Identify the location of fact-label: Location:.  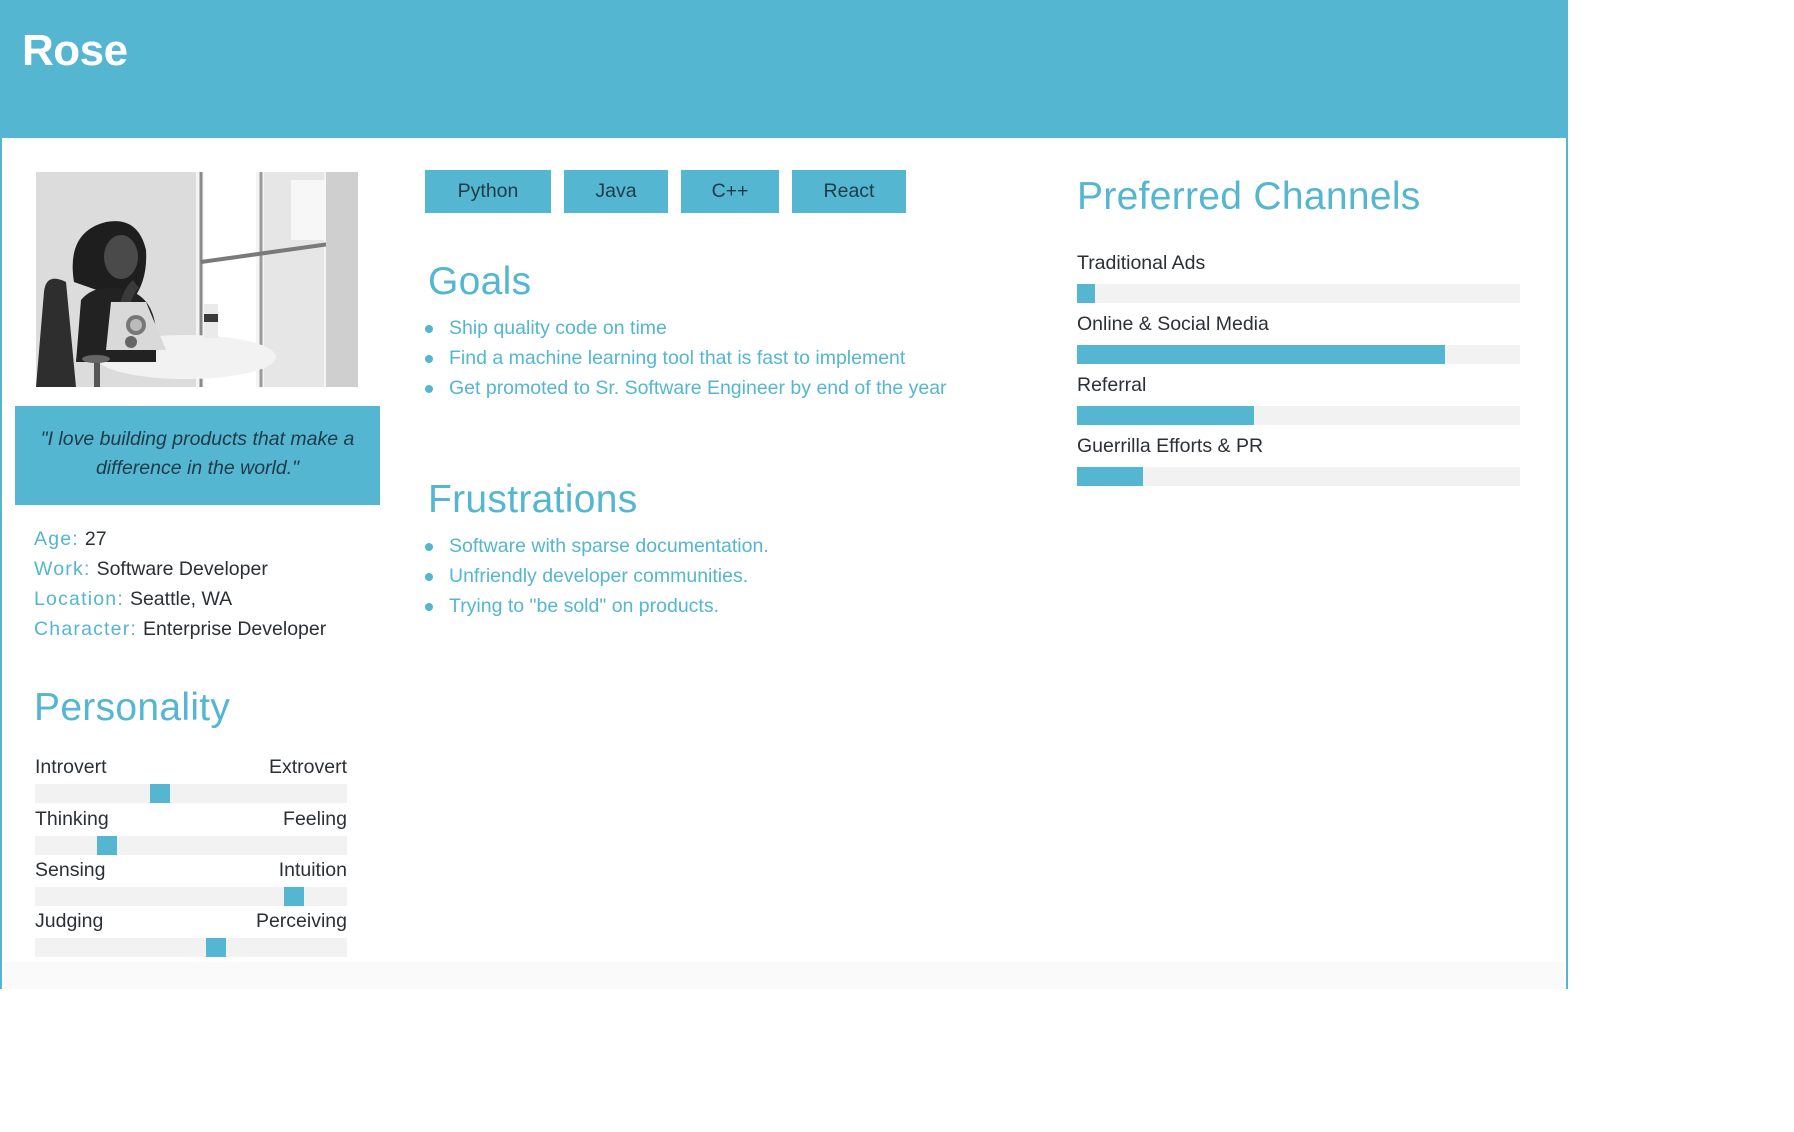
(79, 599).